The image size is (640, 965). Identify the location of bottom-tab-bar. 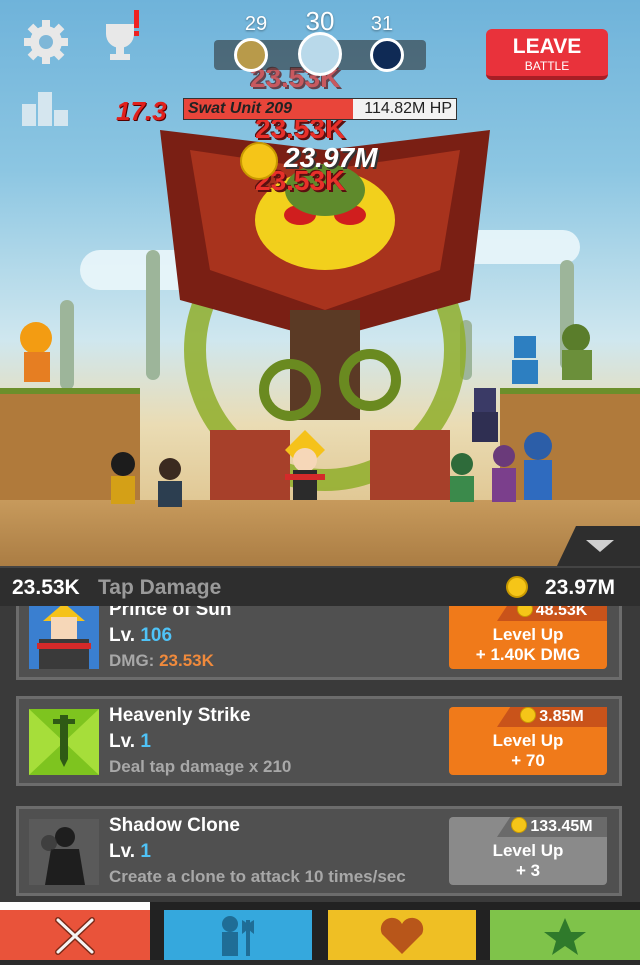
(320, 931).